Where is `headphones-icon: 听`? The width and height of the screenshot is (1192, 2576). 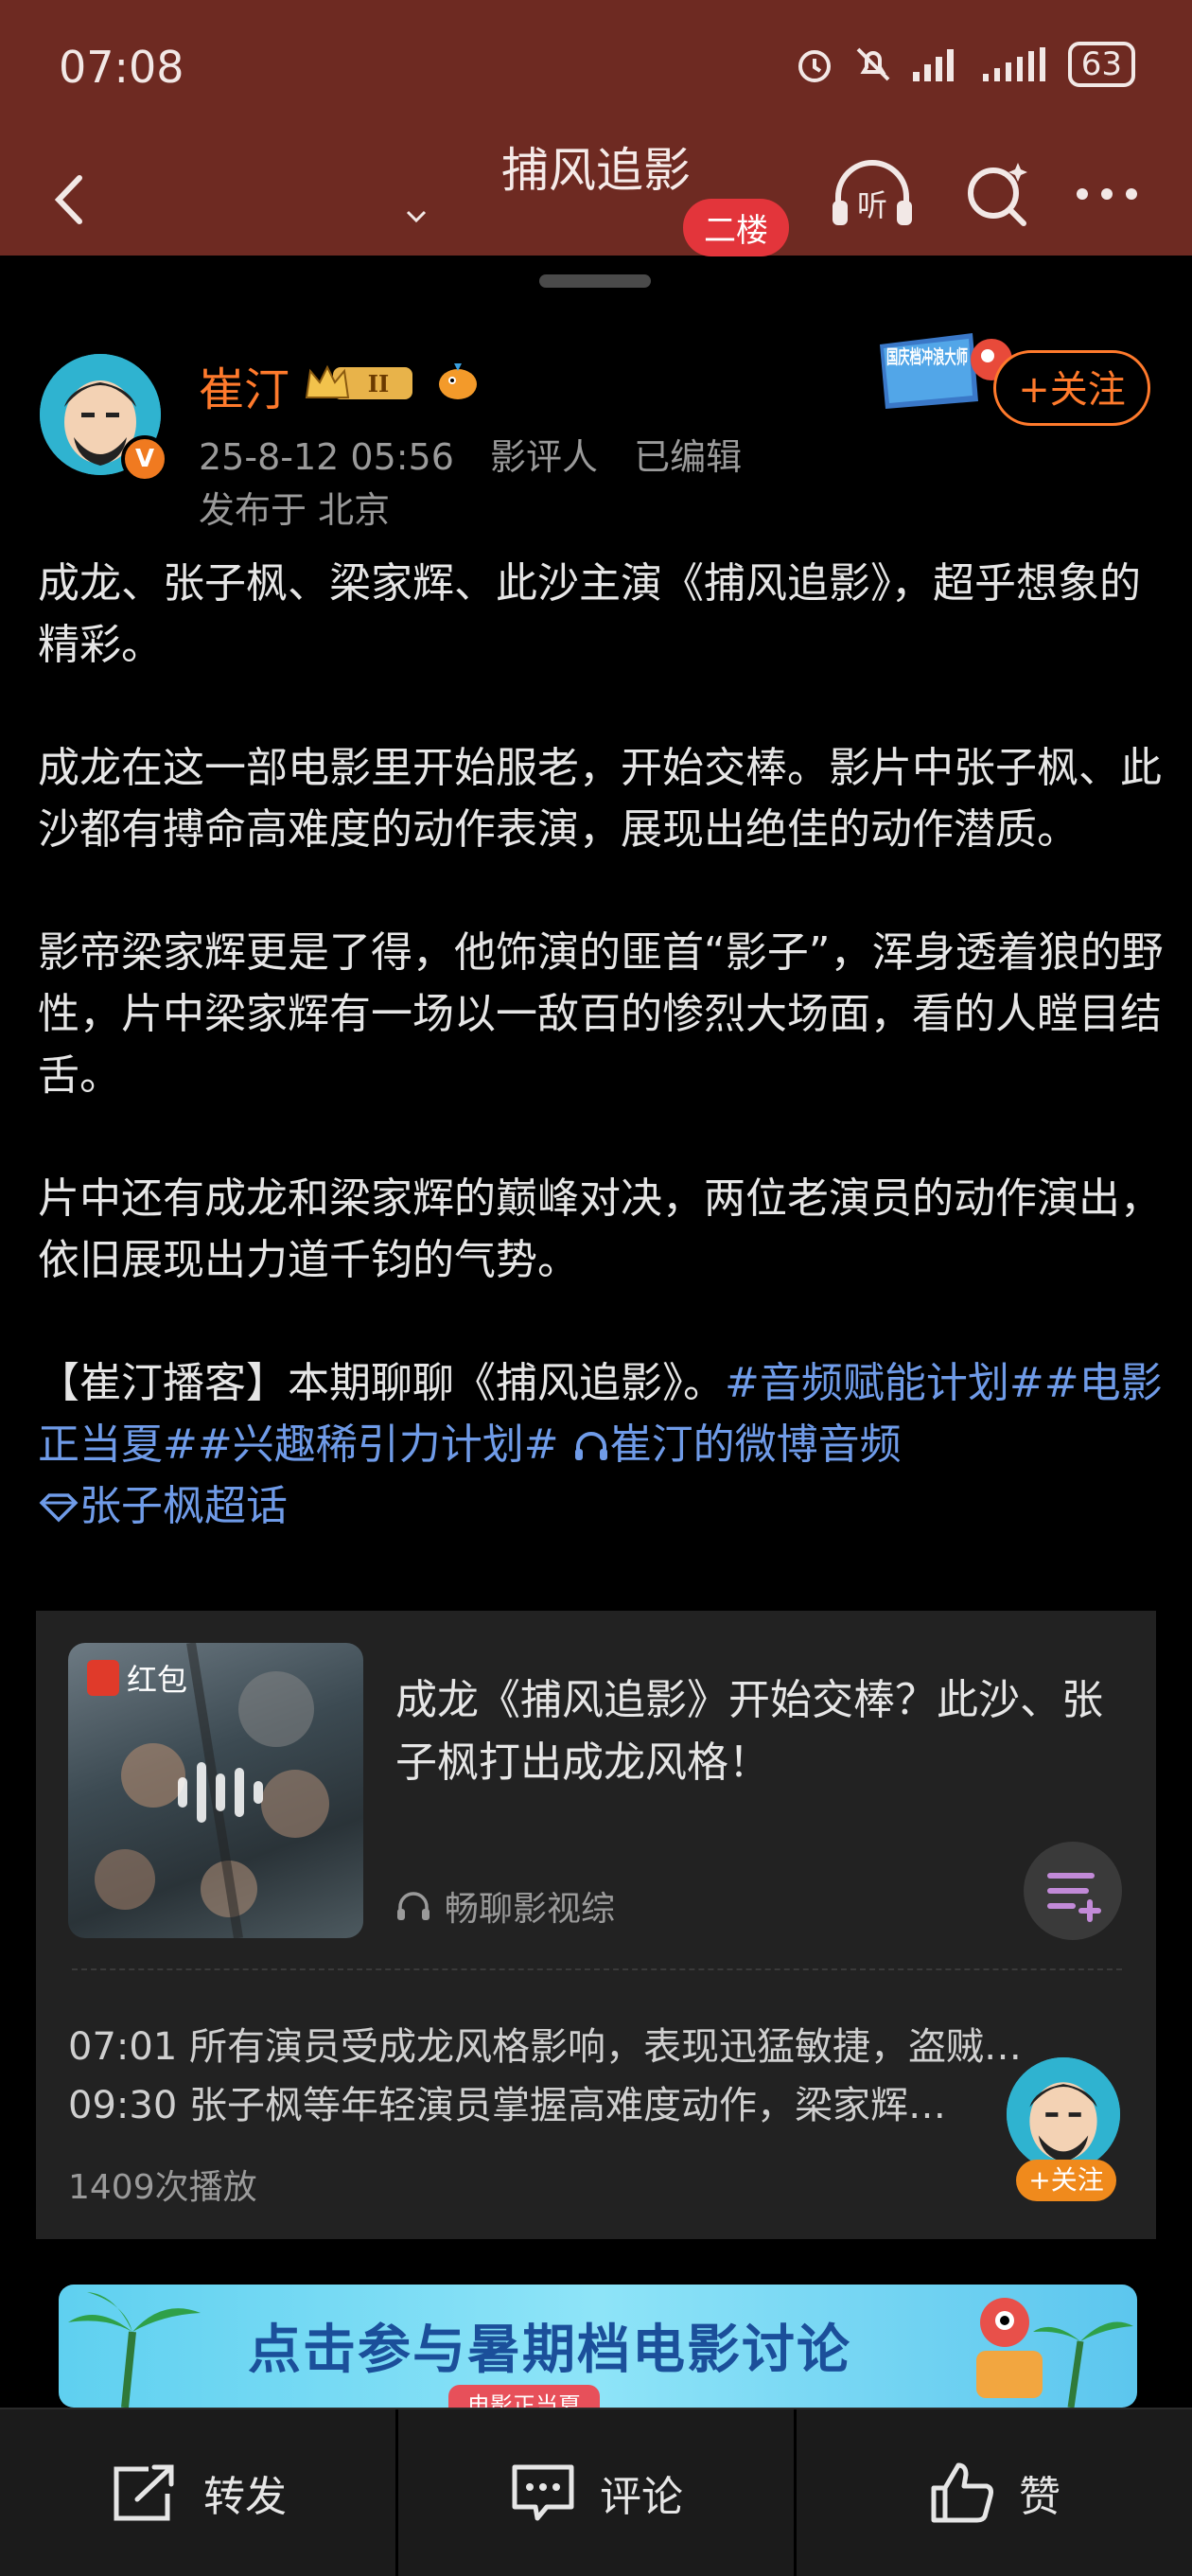
headphones-icon: 听 is located at coordinates (872, 192).